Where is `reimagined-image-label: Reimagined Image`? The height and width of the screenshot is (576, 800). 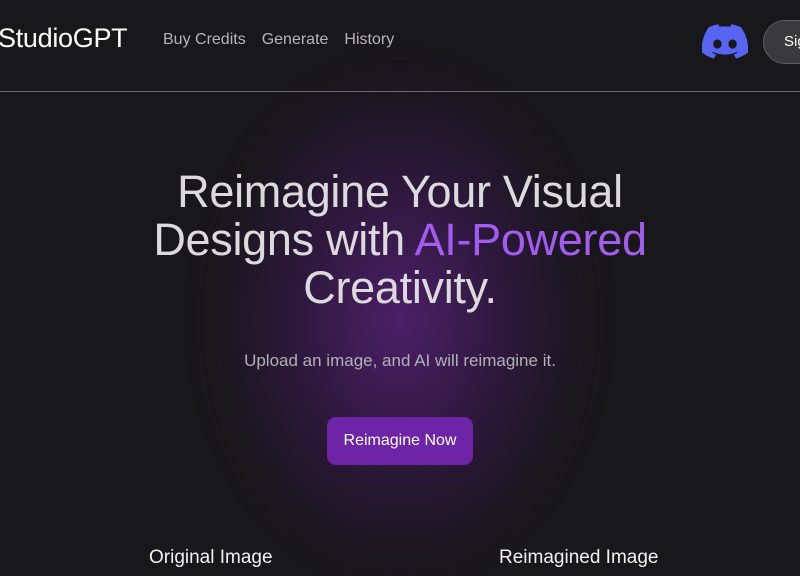
reimagined-image-label: Reimagined Image is located at coordinates (579, 557).